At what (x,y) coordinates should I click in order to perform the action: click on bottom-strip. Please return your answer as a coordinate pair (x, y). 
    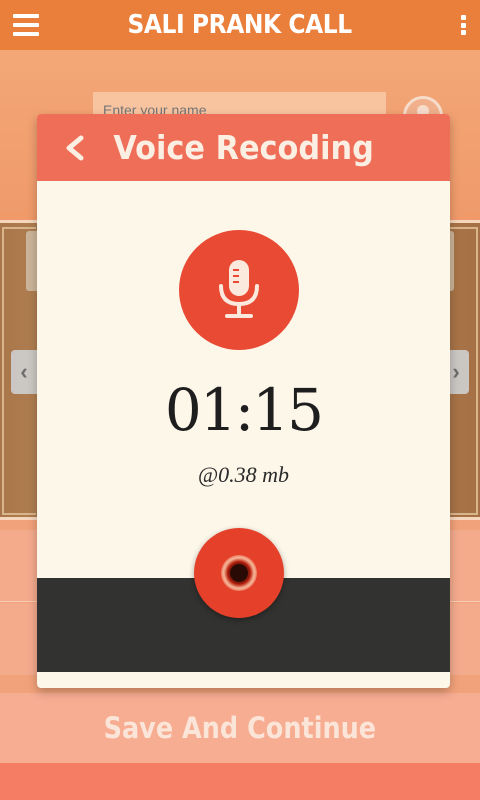
    Looking at the image, I should click on (240, 781).